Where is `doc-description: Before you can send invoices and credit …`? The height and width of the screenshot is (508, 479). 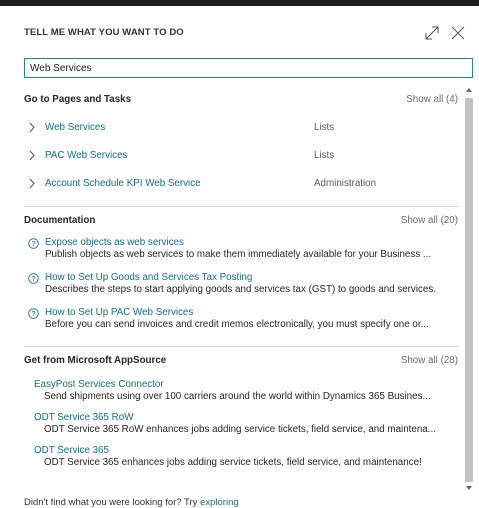 doc-description: Before you can send invoices and credit … is located at coordinates (237, 324).